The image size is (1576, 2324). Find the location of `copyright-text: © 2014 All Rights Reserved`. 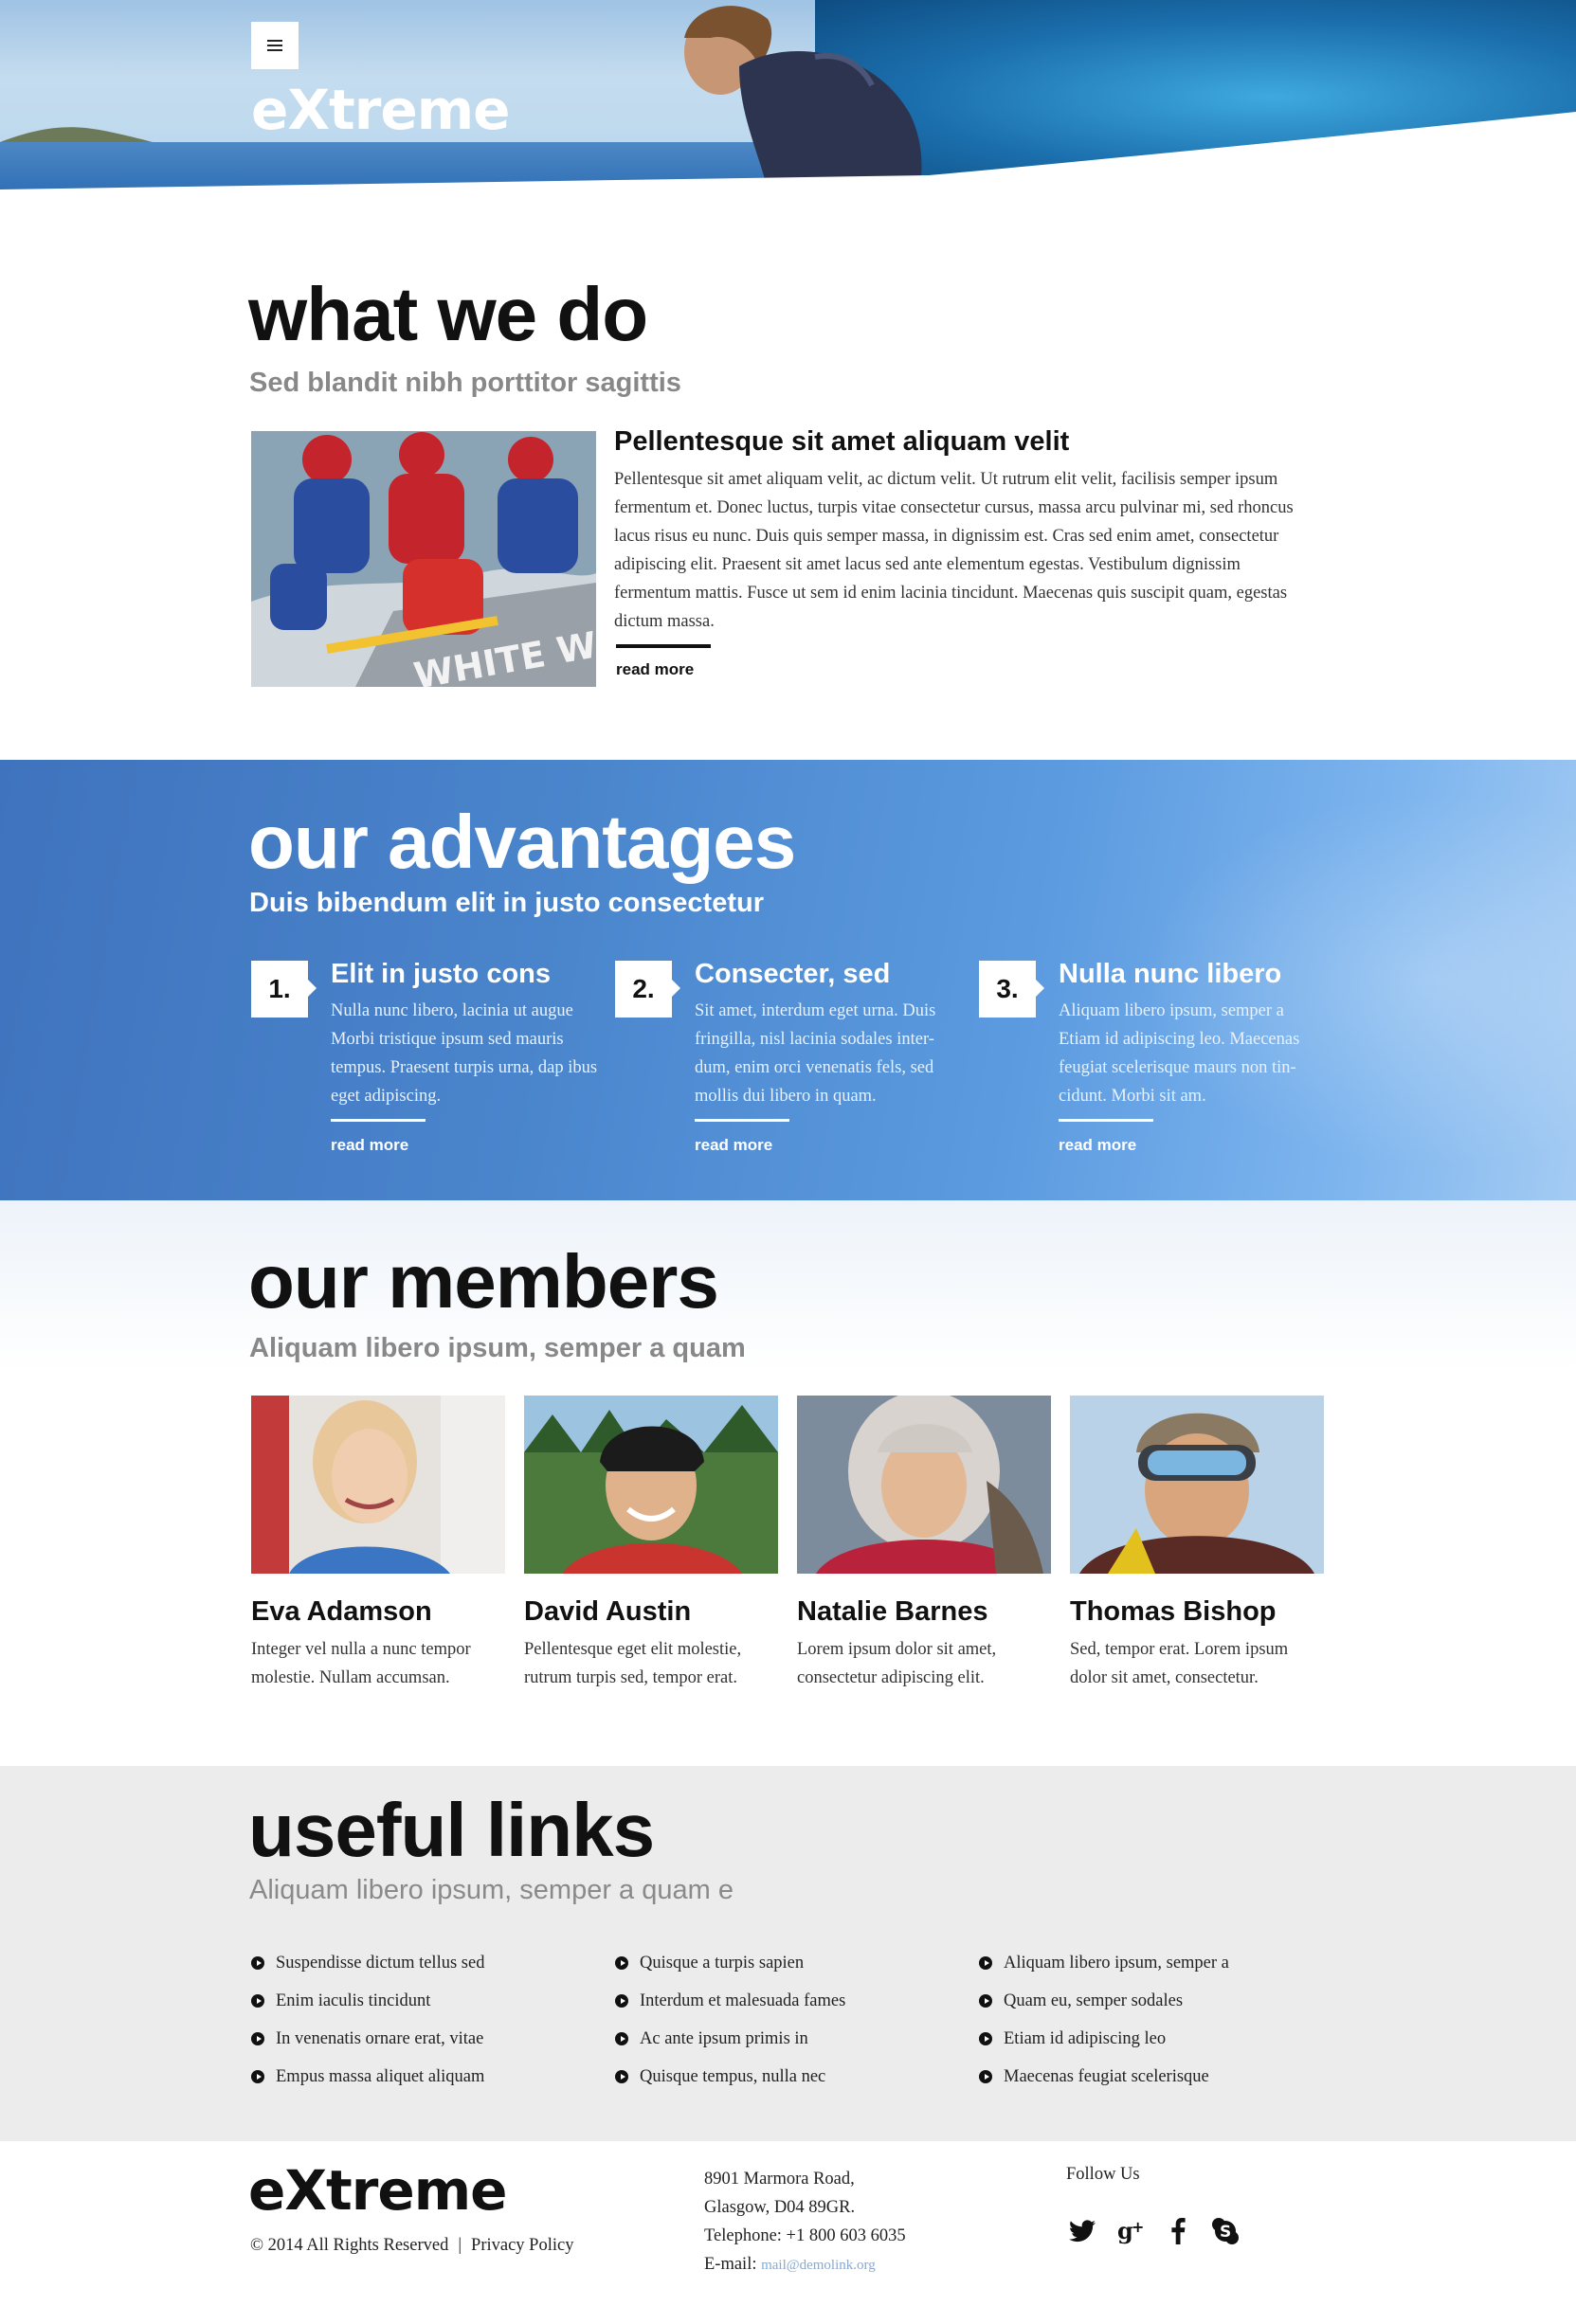

copyright-text: © 2014 All Rights Reserved is located at coordinates (349, 2245).